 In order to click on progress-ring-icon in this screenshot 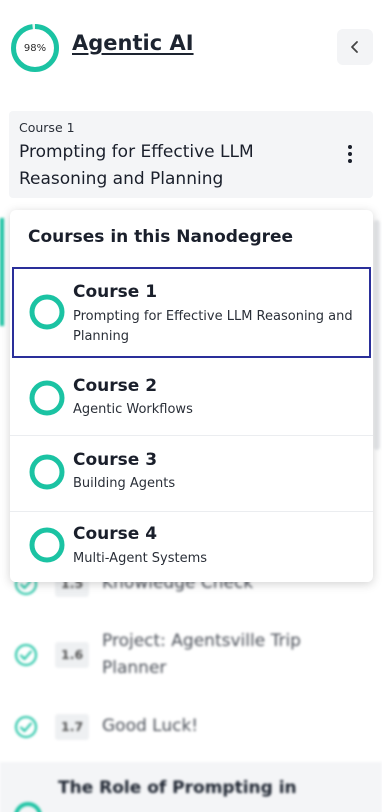, I will do `click(28, 807)`.